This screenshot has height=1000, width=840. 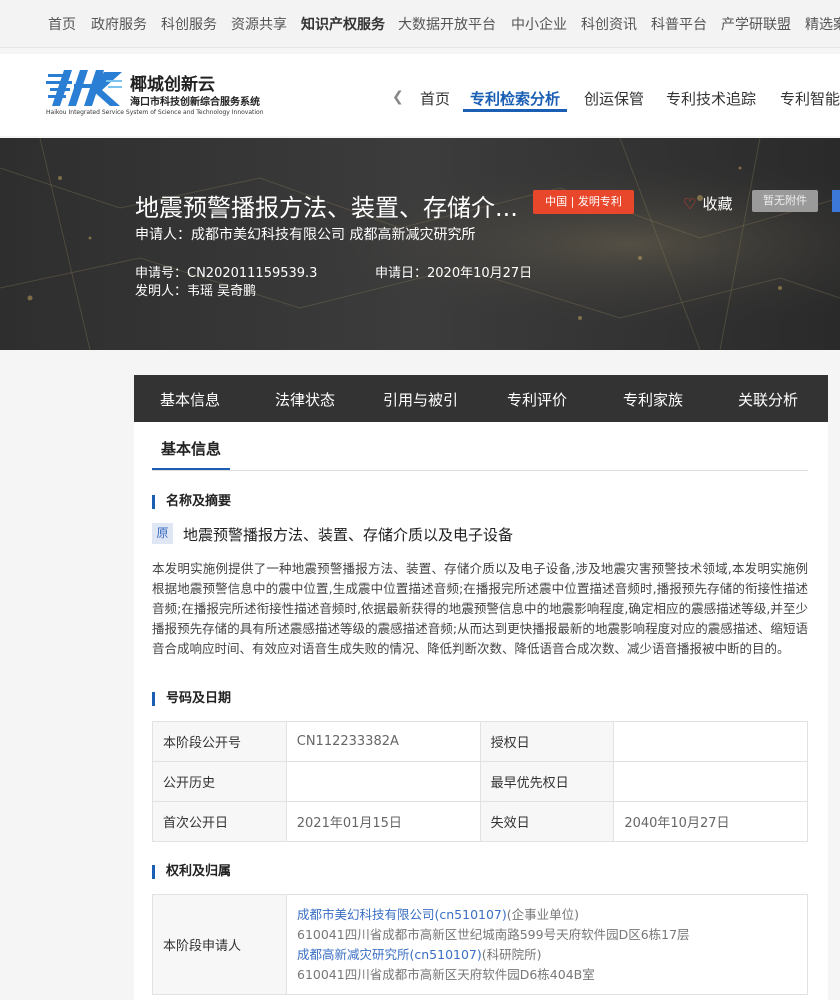 I want to click on favorite-button: ♡ 收藏, so click(x=707, y=203).